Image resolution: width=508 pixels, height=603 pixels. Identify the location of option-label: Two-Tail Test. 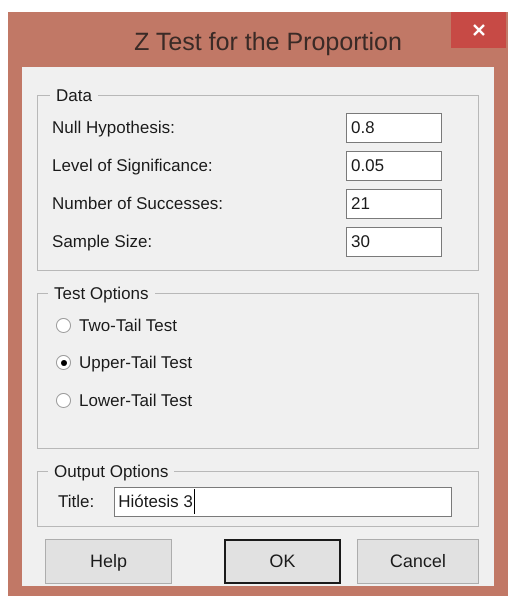
(128, 325).